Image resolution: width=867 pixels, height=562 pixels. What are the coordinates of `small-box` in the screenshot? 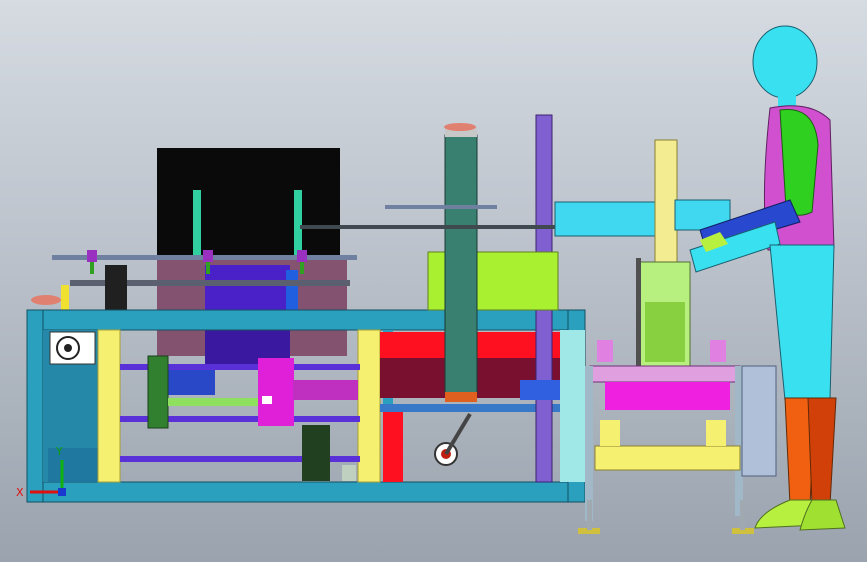 It's located at (349, 473).